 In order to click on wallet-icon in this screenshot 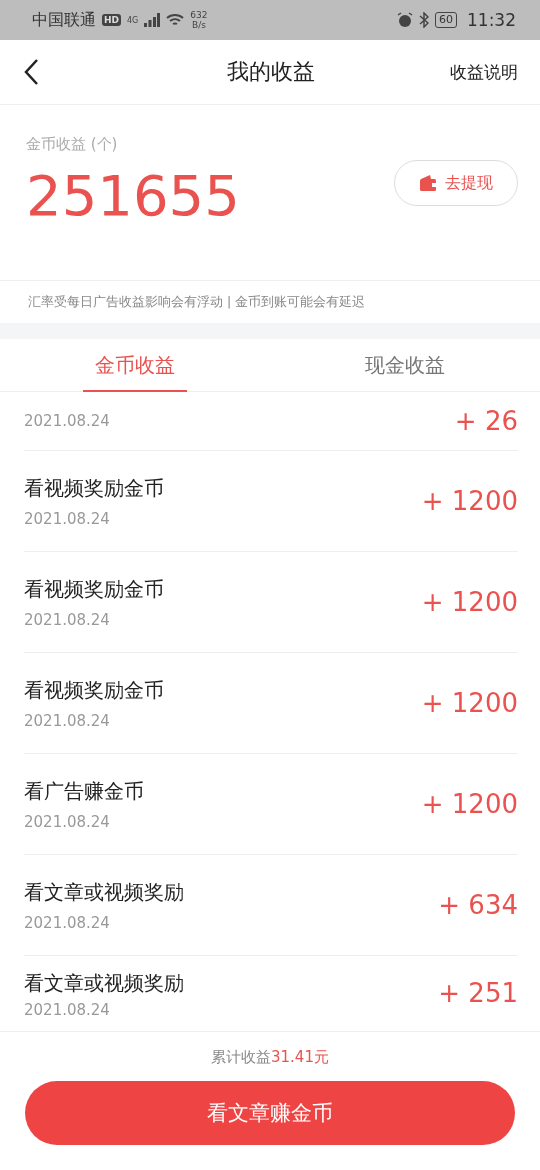, I will do `click(428, 183)`.